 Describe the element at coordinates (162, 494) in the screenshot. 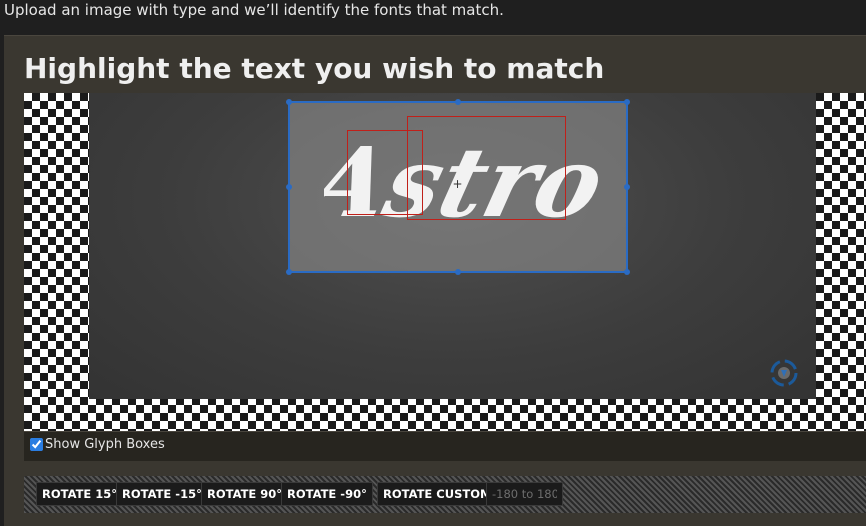

I see `rotate-minus-15-button: ROTATE -15°` at that location.